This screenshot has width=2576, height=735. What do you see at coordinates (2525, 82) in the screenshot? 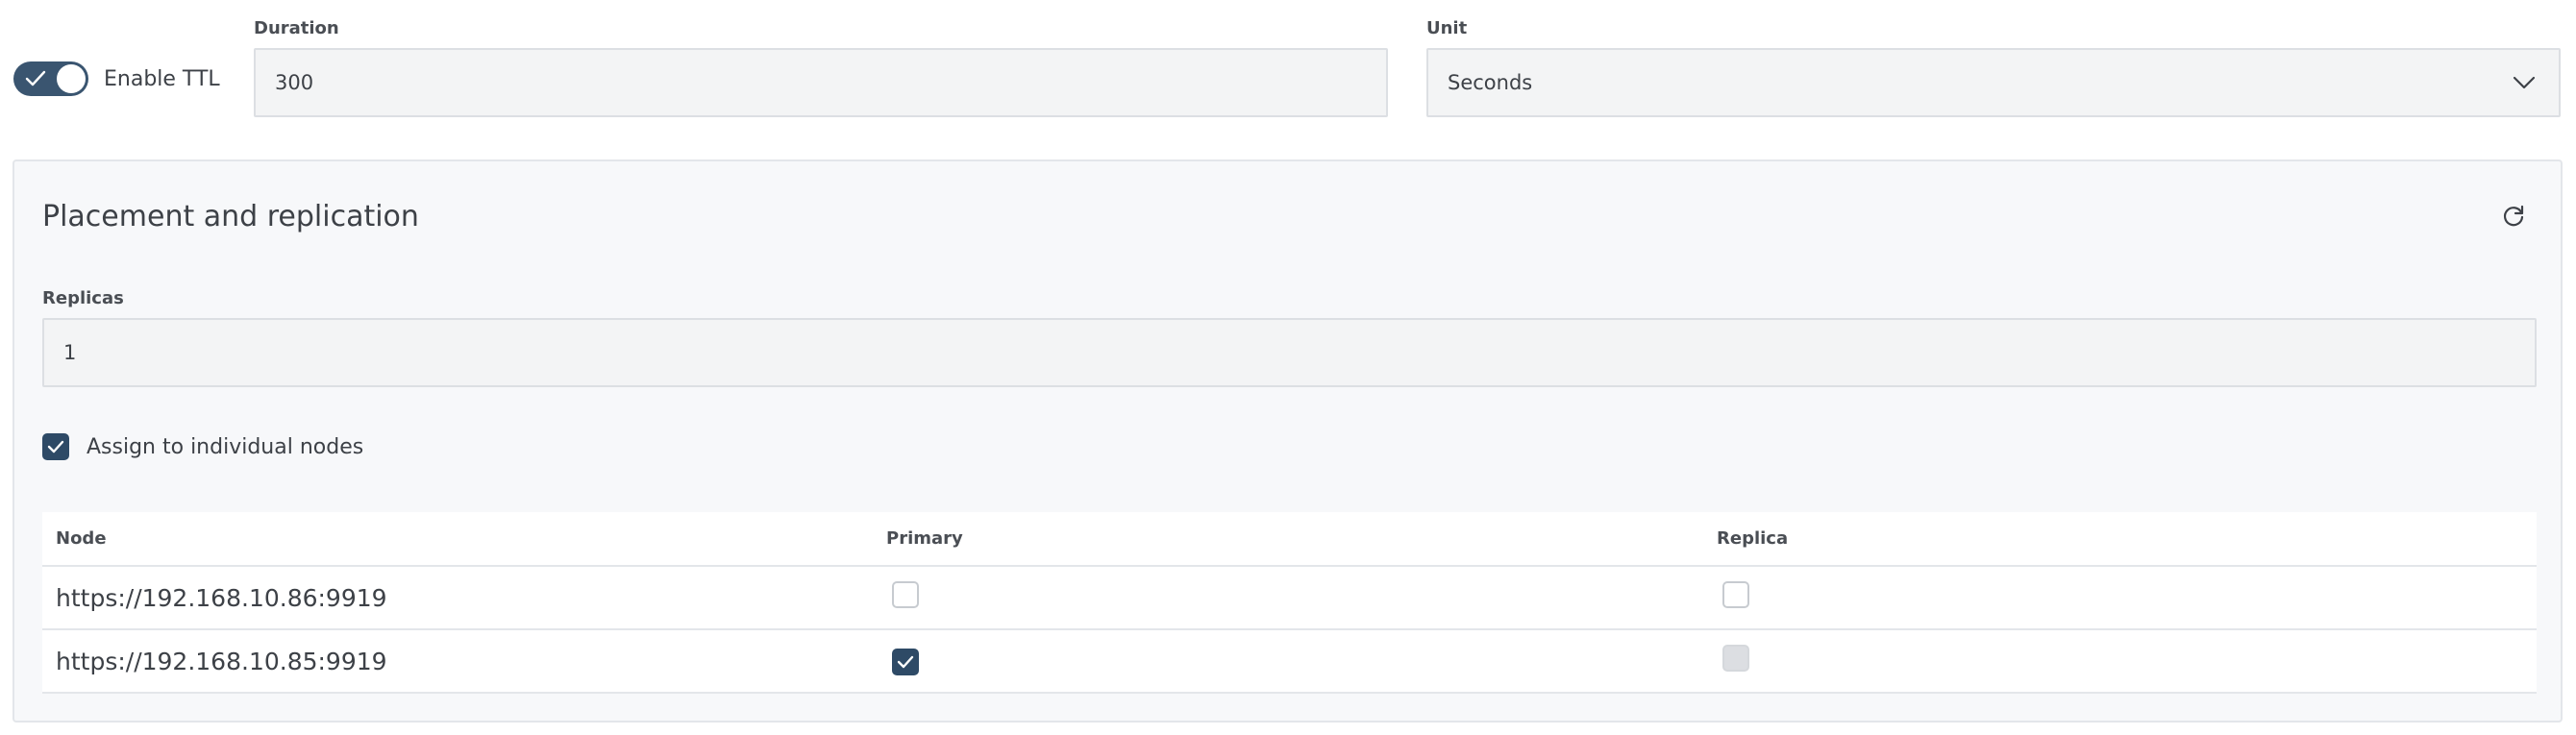
I see `chevron-down-icon` at bounding box center [2525, 82].